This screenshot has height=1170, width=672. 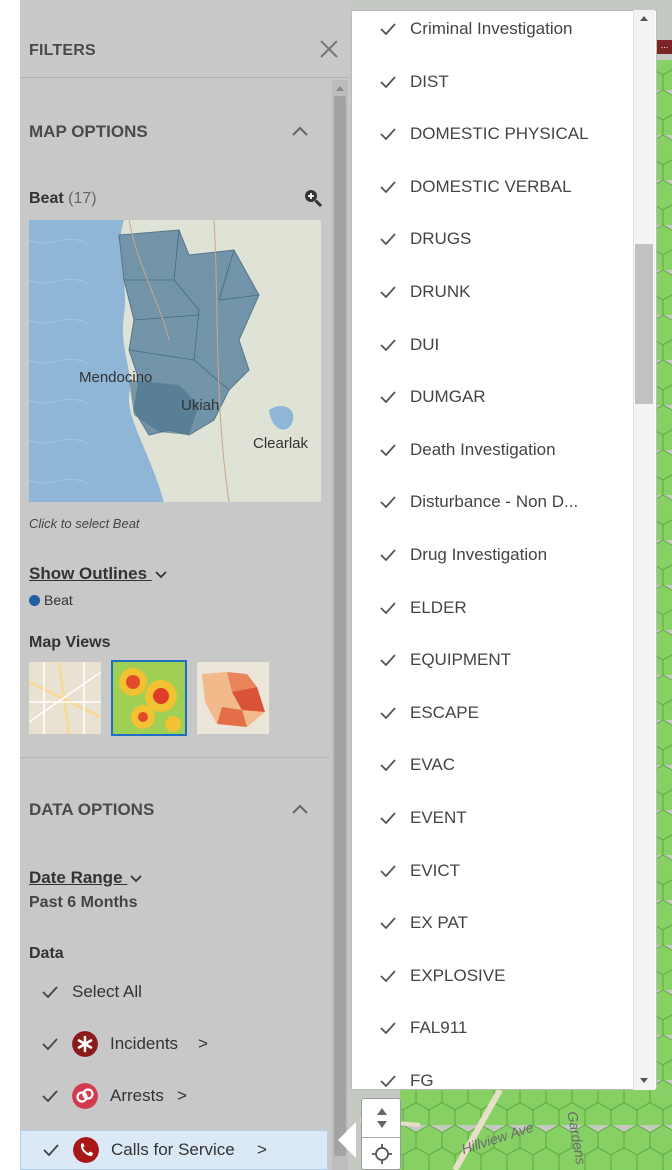 What do you see at coordinates (494, 1030) in the screenshot?
I see `call-type-option: FAL911` at bounding box center [494, 1030].